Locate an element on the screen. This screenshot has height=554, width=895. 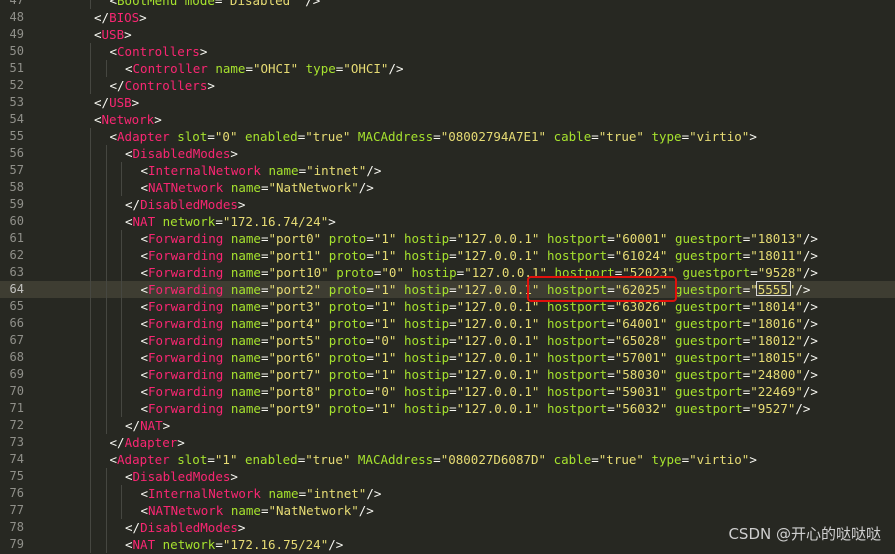
code-line: 77 <NATNetwork name="NatNetwork"/> is located at coordinates (452, 510).